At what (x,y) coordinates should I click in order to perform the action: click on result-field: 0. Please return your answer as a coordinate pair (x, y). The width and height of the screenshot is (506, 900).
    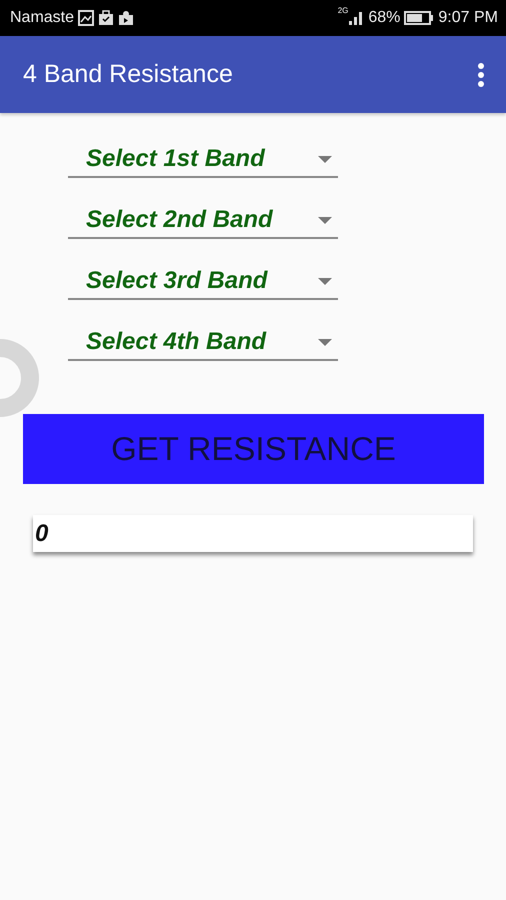
    Looking at the image, I should click on (253, 533).